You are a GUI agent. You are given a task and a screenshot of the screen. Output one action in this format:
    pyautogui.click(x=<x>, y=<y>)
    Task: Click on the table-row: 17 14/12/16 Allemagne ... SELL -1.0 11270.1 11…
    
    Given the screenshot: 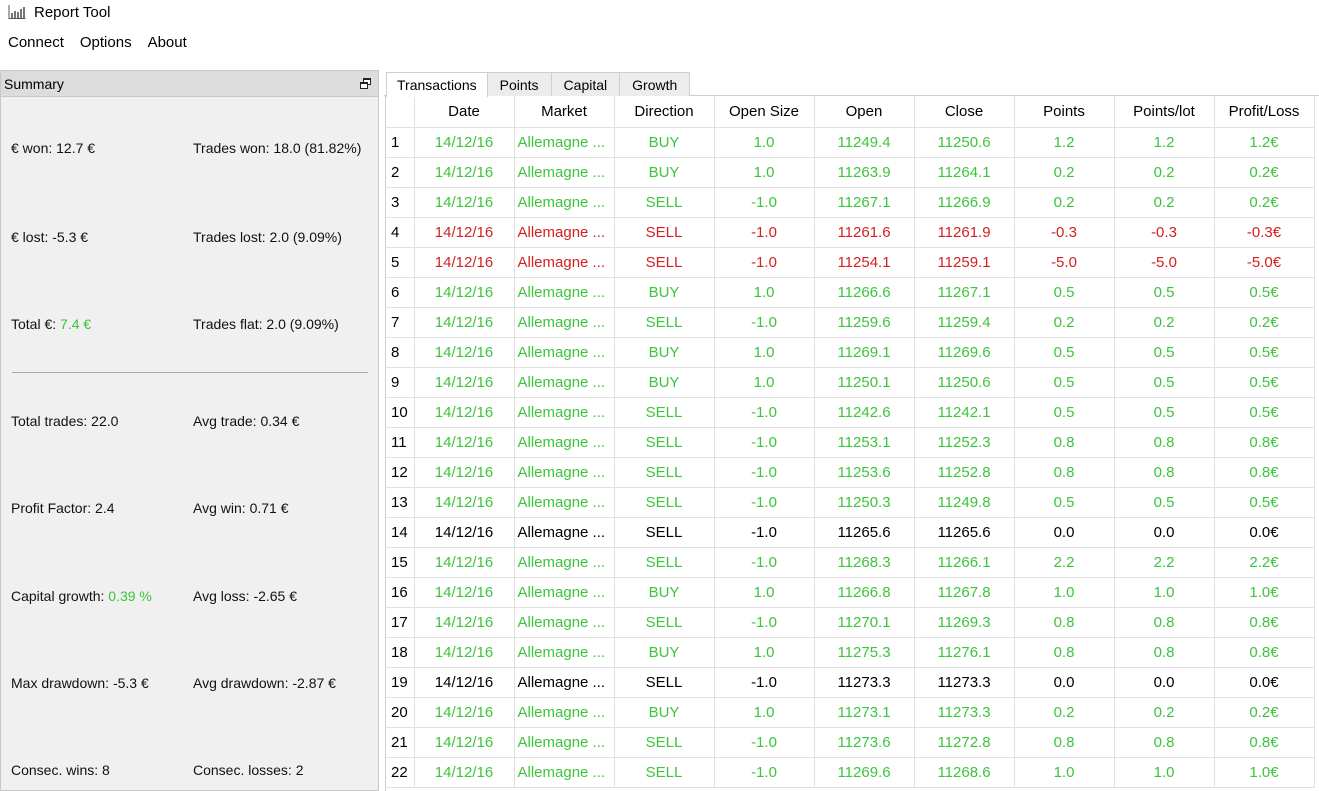 What is the action you would take?
    pyautogui.click(x=850, y=622)
    